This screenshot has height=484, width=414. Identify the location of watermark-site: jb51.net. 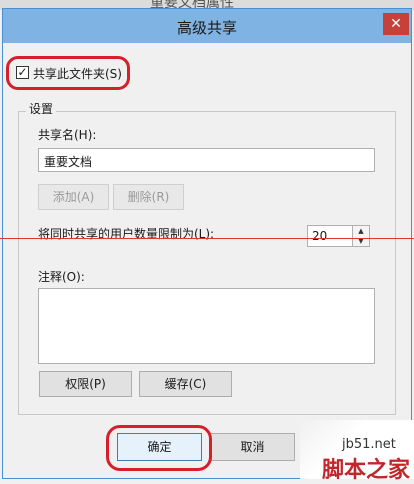
(369, 444).